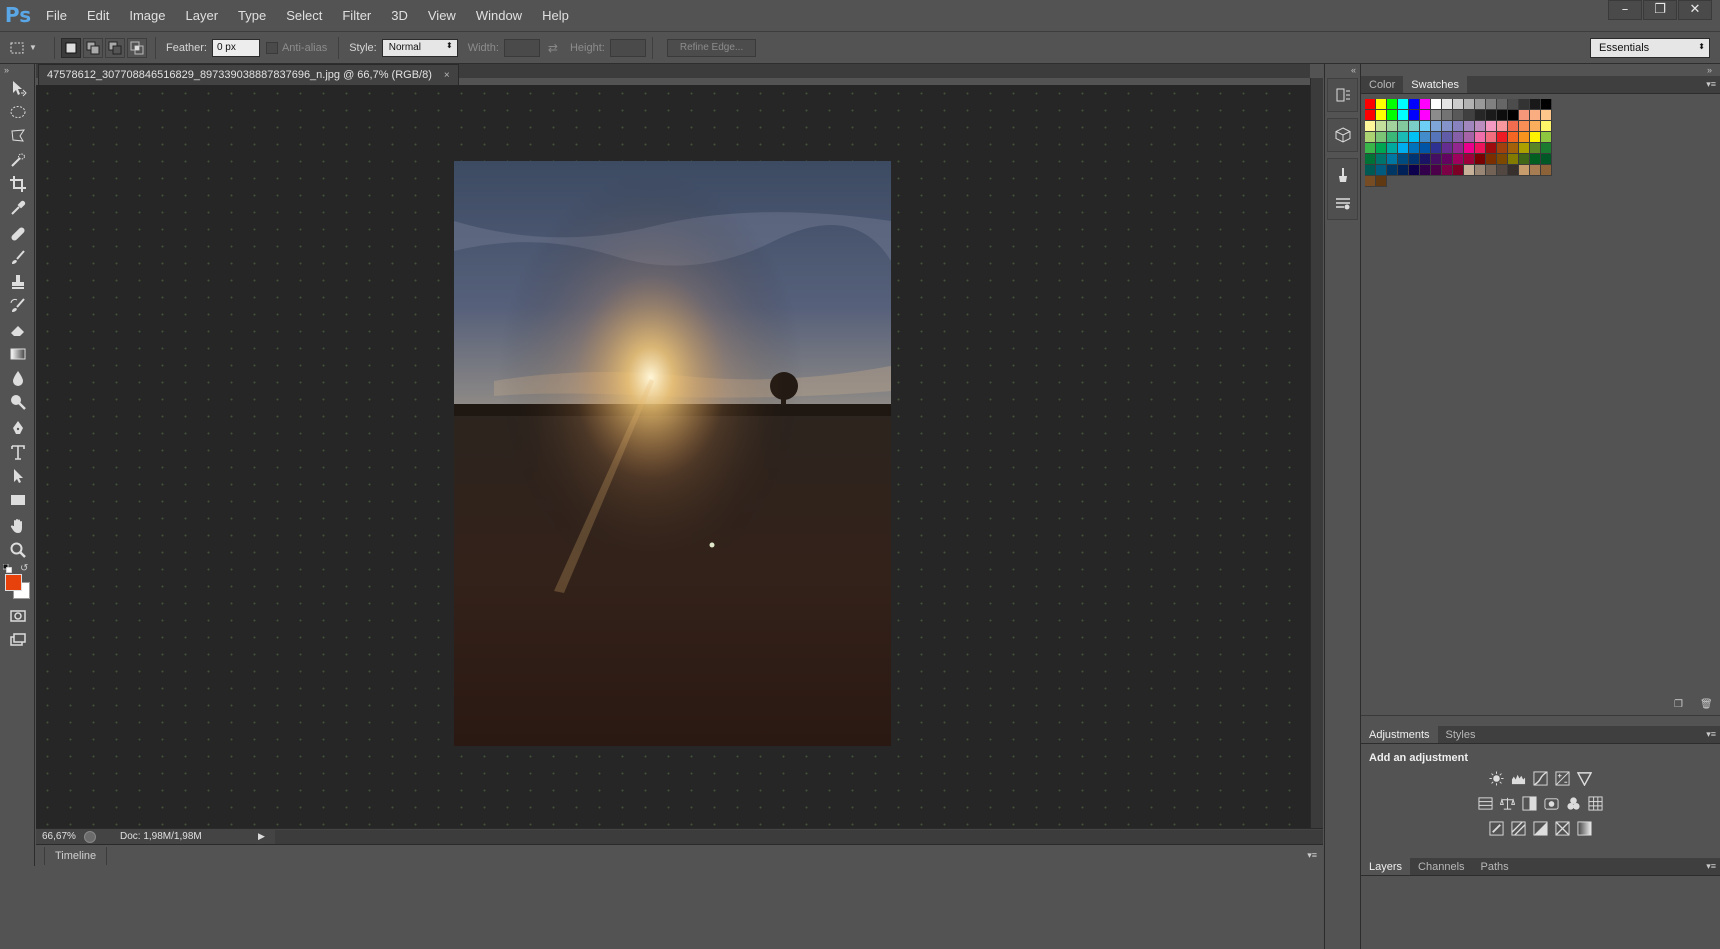 The width and height of the screenshot is (1720, 949). What do you see at coordinates (1695, 10) in the screenshot?
I see `close-button: ✕` at bounding box center [1695, 10].